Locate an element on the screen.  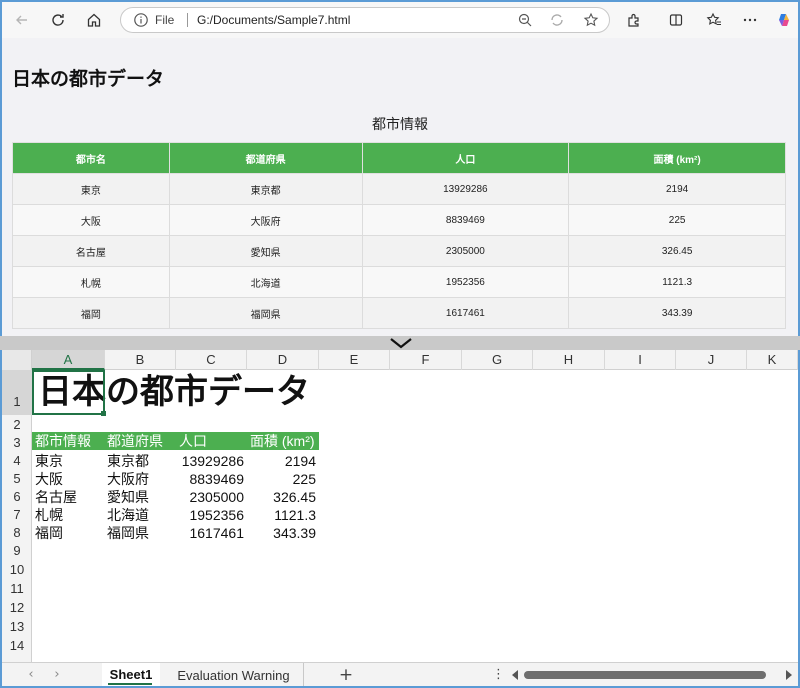
pane-splitter is located at coordinates (400, 343).